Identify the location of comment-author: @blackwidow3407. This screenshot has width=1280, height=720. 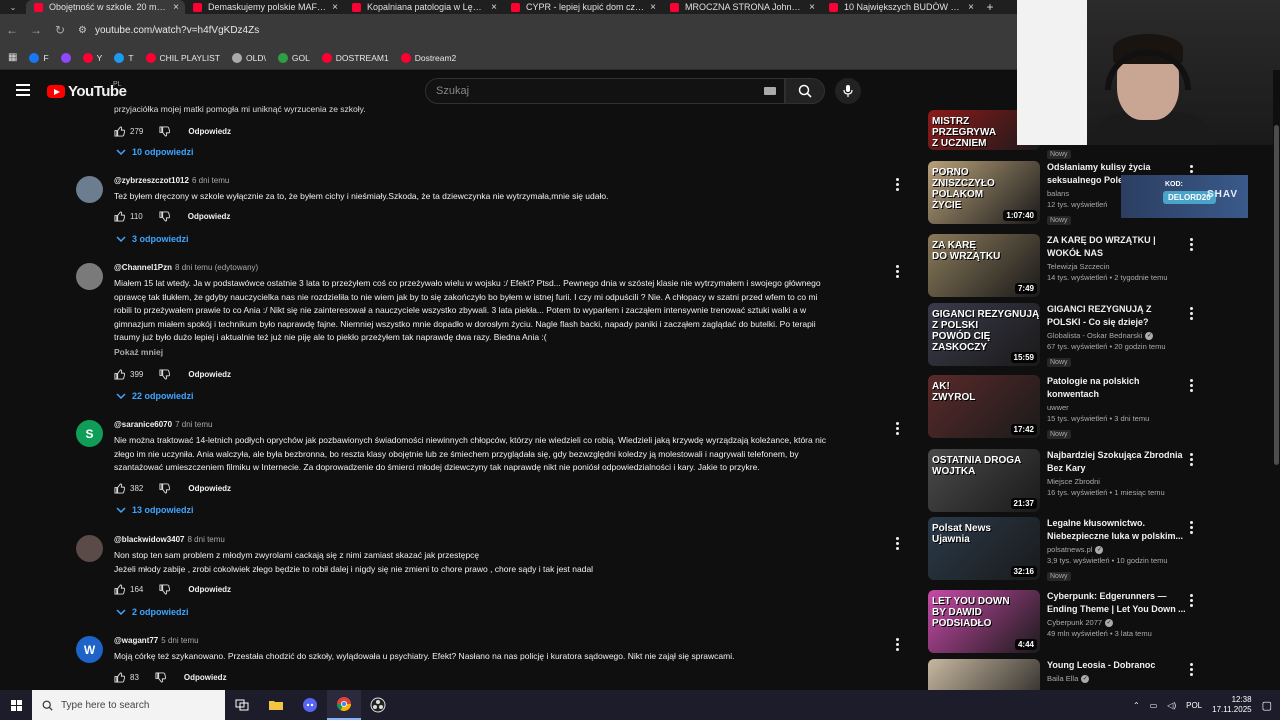
(149, 539).